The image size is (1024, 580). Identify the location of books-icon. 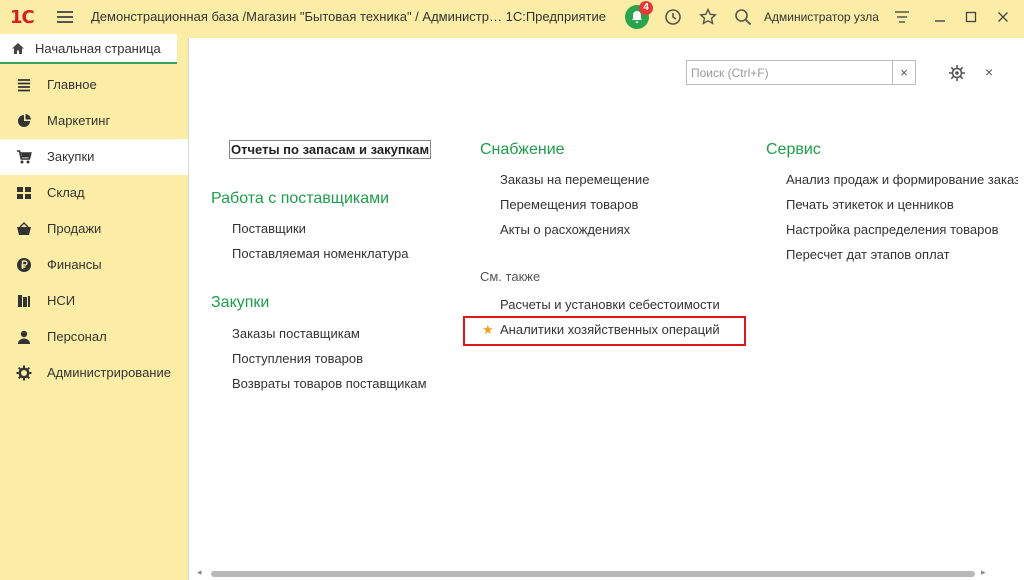
(24, 301).